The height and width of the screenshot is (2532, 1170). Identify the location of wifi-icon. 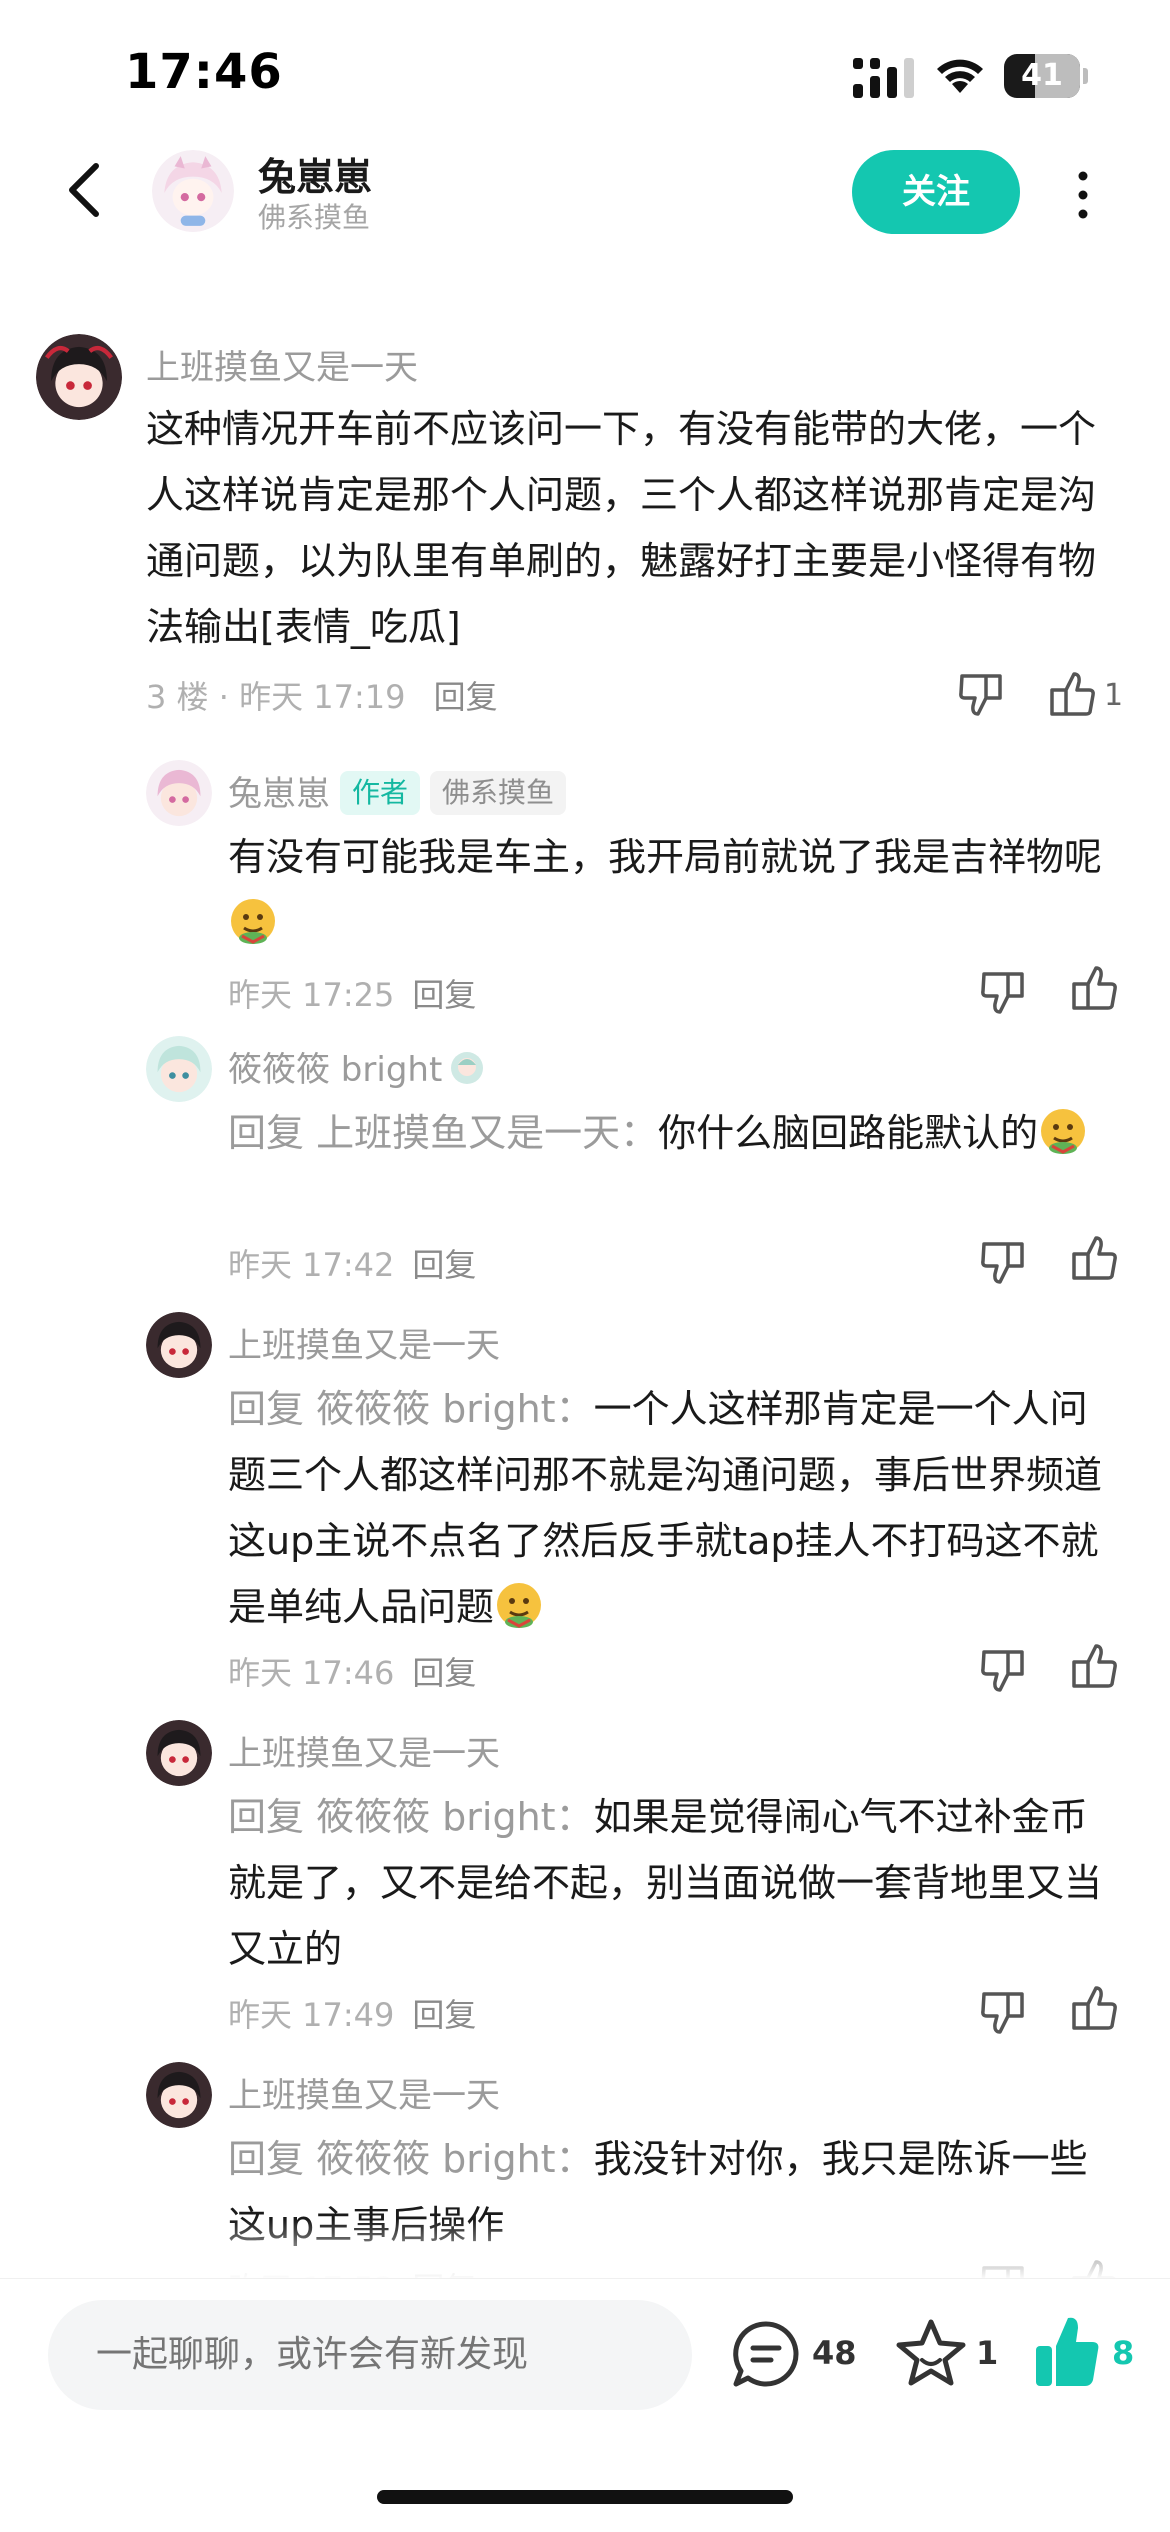
(960, 76).